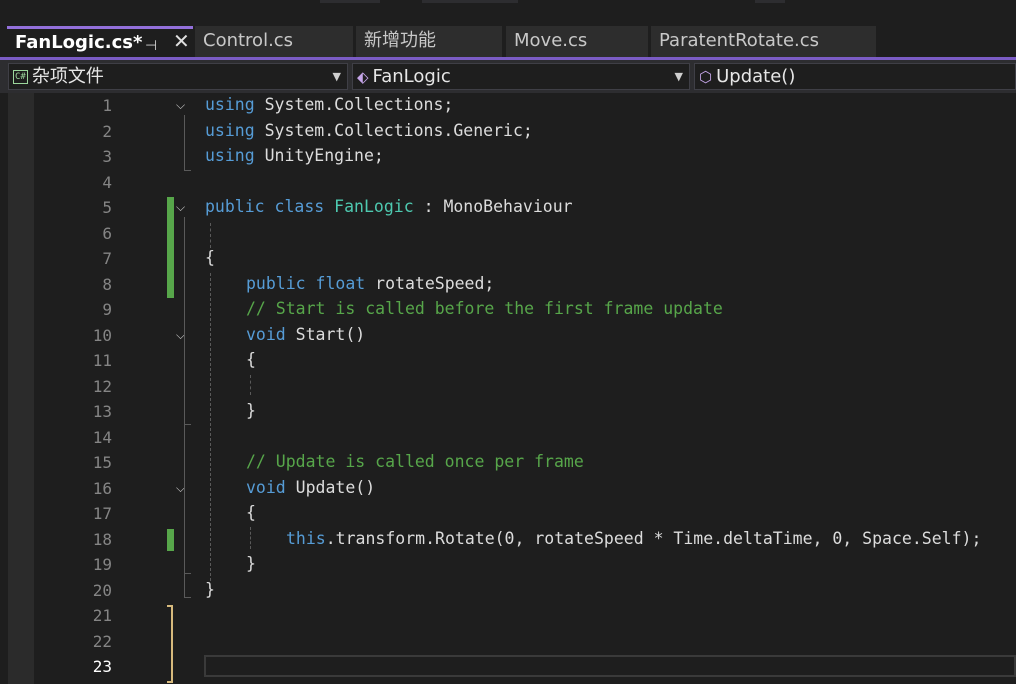 Image resolution: width=1016 pixels, height=684 pixels. Describe the element at coordinates (739, 40) in the screenshot. I see `tab-label: ParatentRotate.cs` at that location.